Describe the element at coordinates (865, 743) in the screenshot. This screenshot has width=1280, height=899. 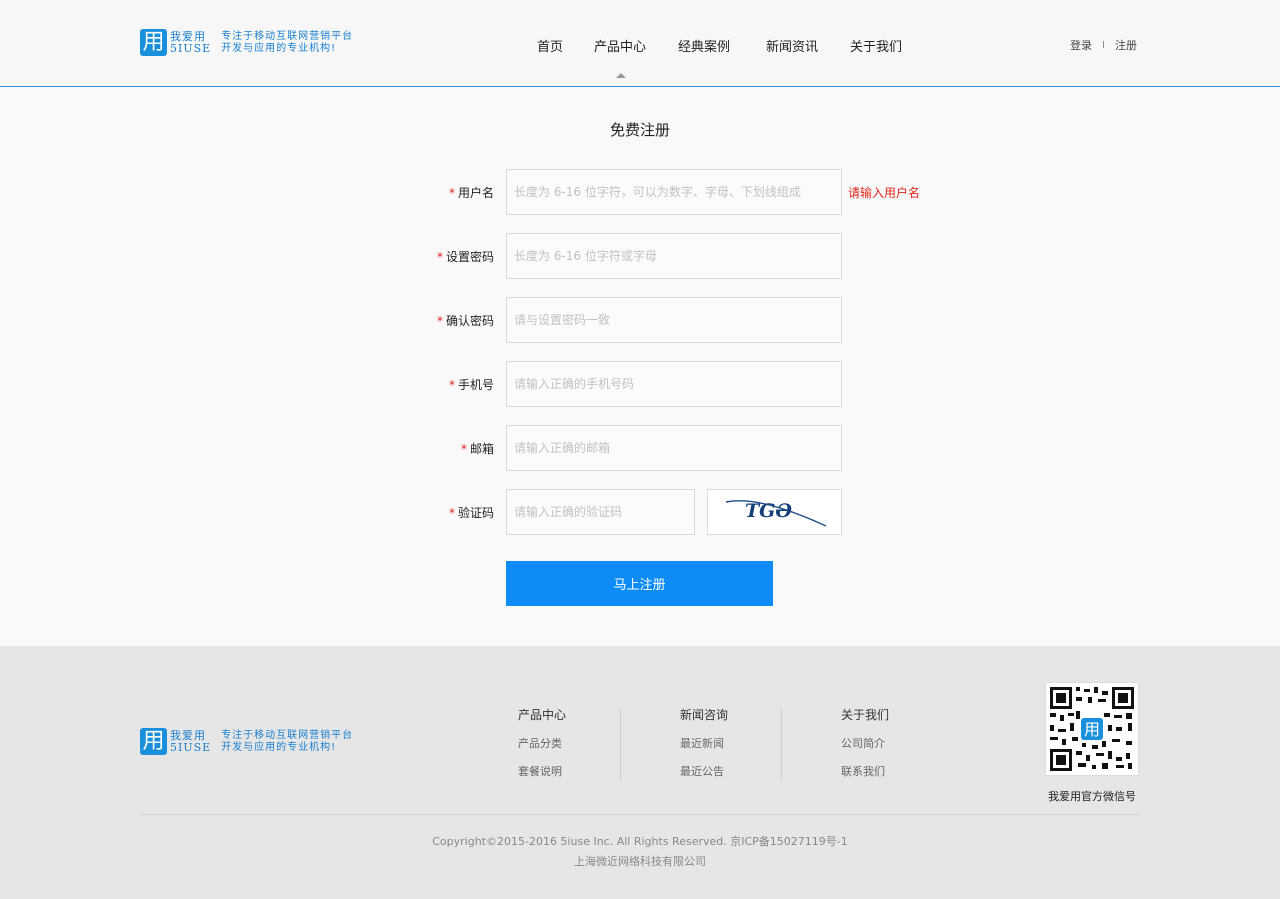
I see `footer-link-company-intro: 公司简介` at that location.